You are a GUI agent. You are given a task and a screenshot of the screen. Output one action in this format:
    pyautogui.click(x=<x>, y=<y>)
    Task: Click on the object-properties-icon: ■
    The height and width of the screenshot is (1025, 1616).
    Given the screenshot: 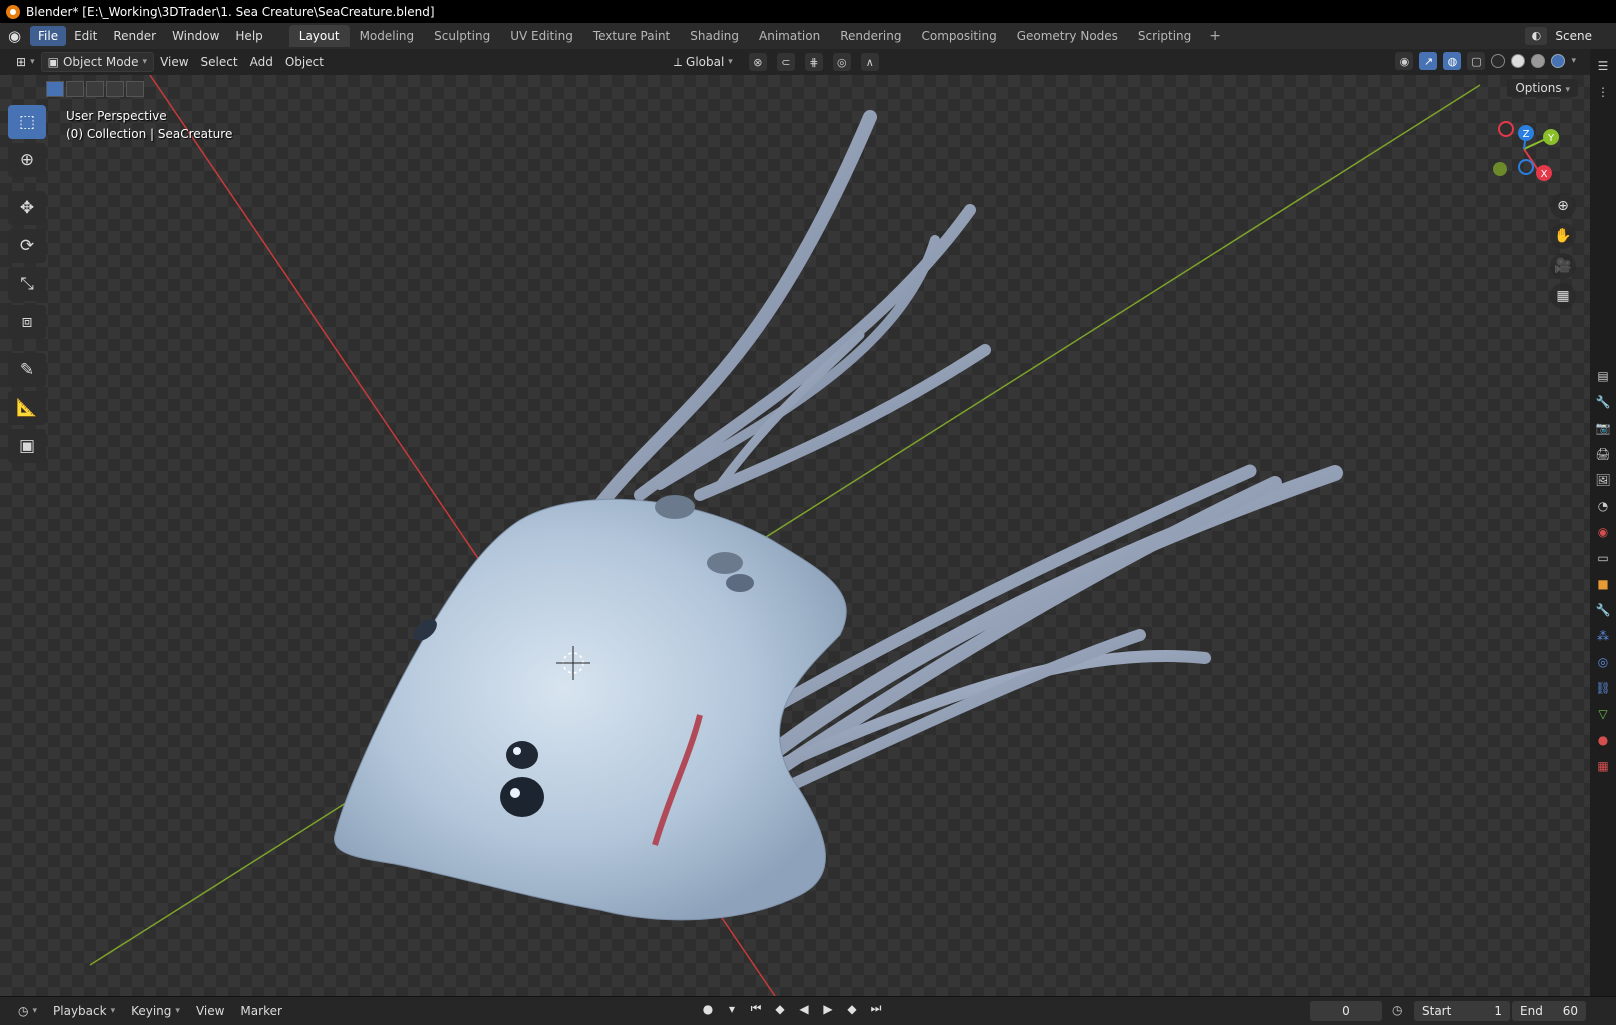 What is the action you would take?
    pyautogui.click(x=1603, y=584)
    